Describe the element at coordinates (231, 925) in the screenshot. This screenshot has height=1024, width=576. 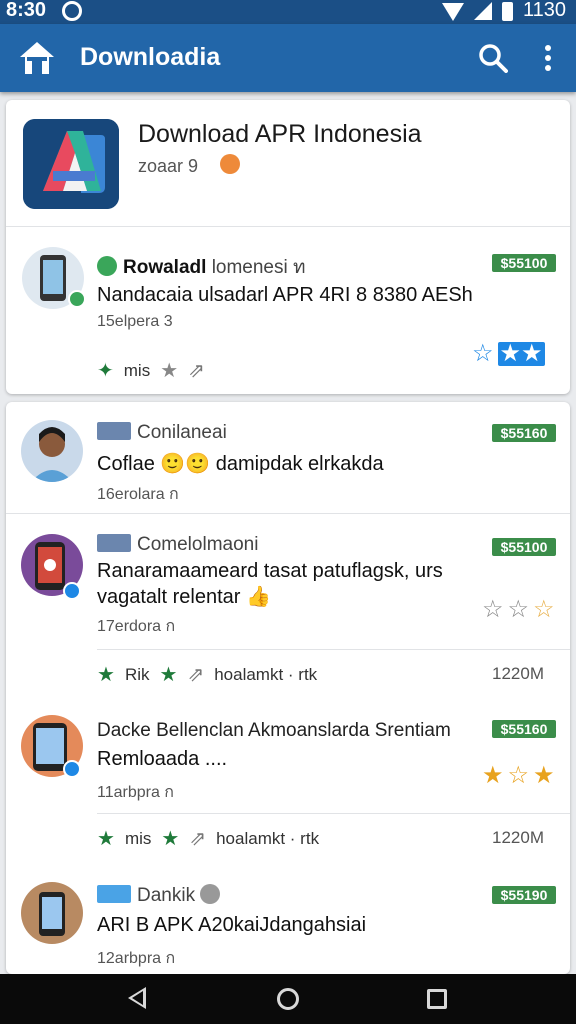
I see `list-item-headline: ARI B APK A20kaiJdangahsiai` at that location.